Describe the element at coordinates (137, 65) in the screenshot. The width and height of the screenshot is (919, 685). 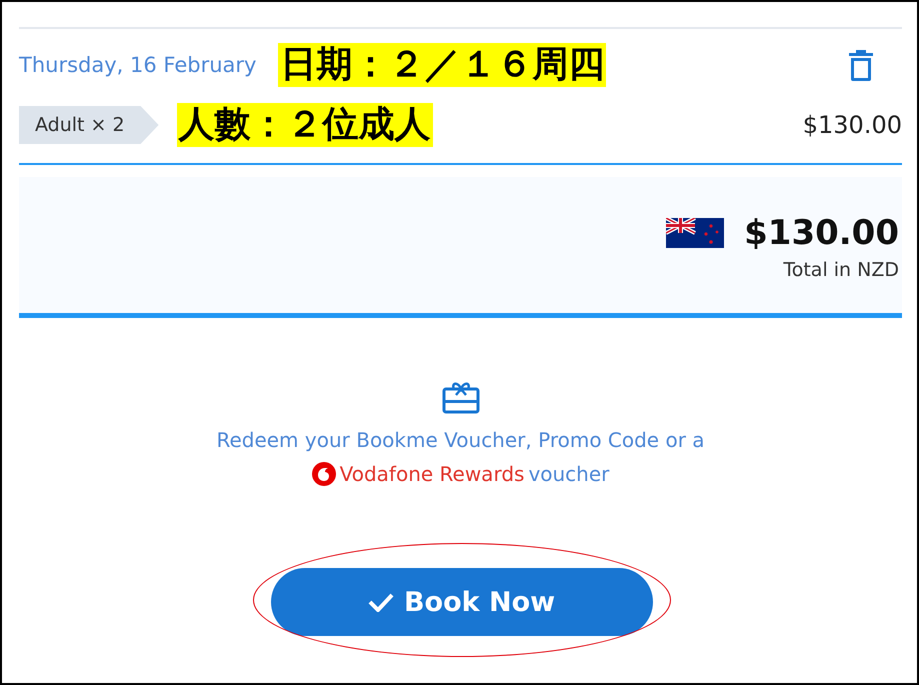
I see `booking-date: Thursday, 16 February` at that location.